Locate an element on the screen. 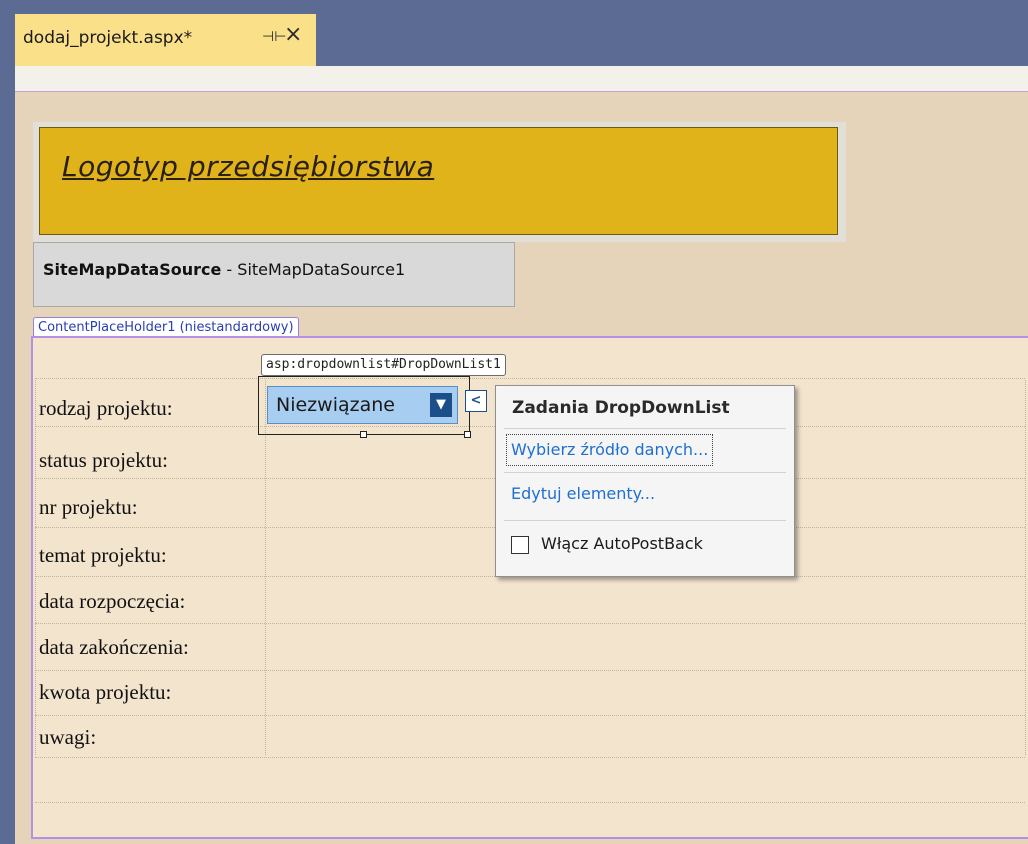  document-tab: dodaj_projekt.aspx* ⊣⊢ × is located at coordinates (165, 40).